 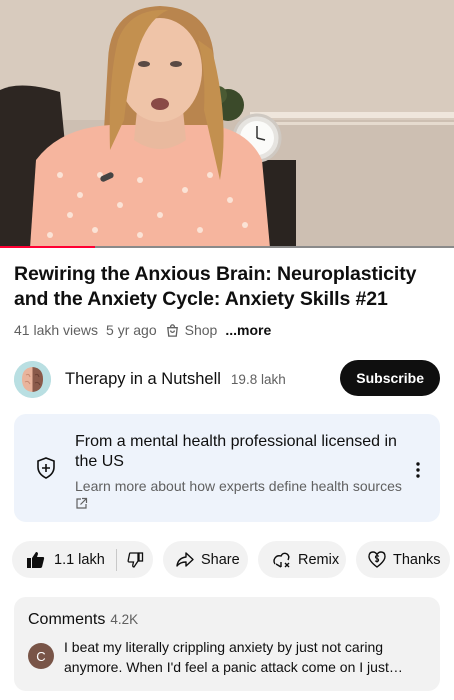 What do you see at coordinates (201, 330) in the screenshot?
I see `shop-label: Shop` at bounding box center [201, 330].